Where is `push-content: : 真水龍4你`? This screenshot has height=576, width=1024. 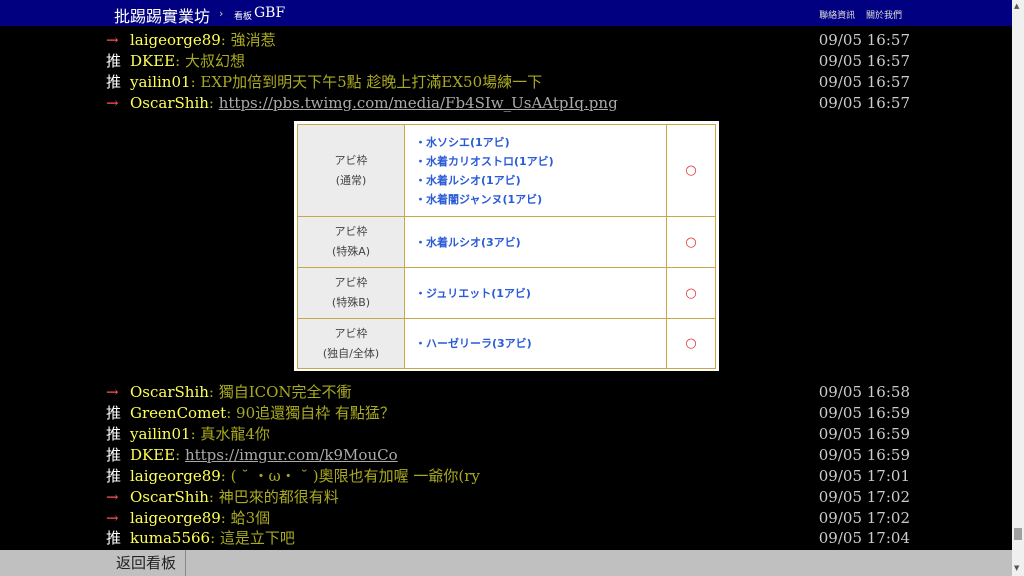 push-content: : 真水龍4你 is located at coordinates (230, 434).